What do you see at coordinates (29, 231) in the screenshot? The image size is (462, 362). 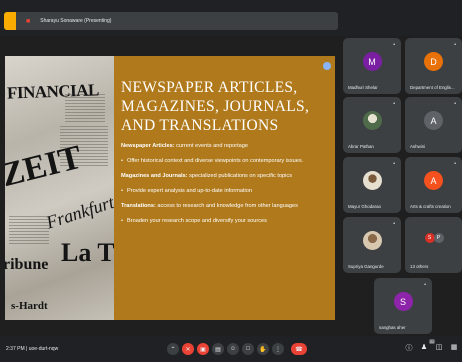 I see `newspaper-column` at bounding box center [29, 231].